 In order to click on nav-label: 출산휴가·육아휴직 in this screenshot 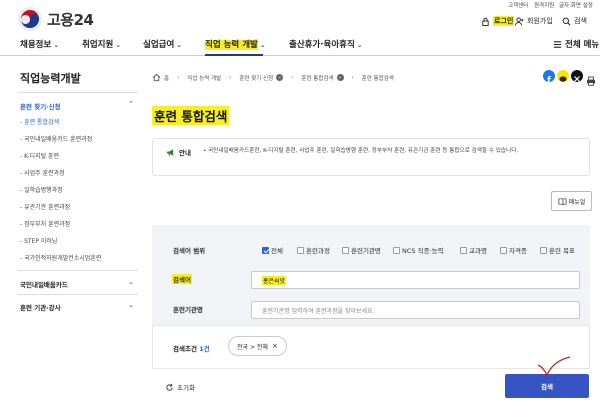, I will do `click(322, 45)`.